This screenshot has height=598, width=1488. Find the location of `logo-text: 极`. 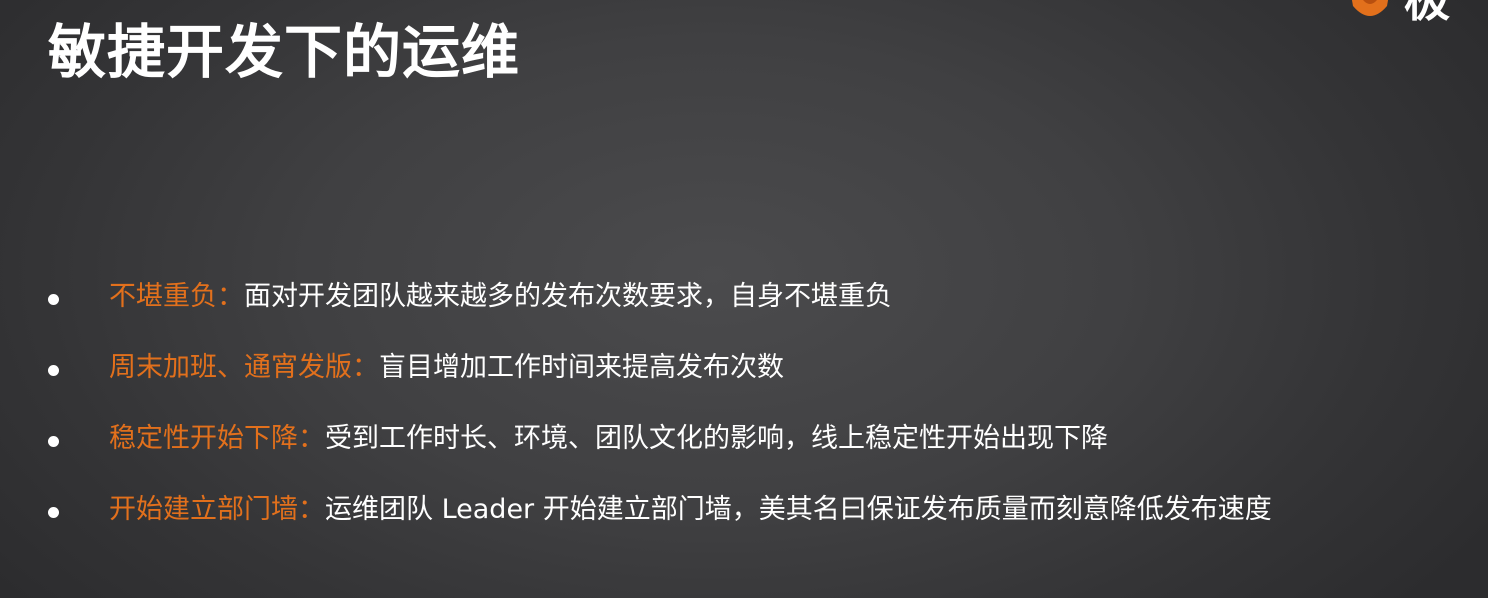

logo-text: 极 is located at coordinates (1427, 13).